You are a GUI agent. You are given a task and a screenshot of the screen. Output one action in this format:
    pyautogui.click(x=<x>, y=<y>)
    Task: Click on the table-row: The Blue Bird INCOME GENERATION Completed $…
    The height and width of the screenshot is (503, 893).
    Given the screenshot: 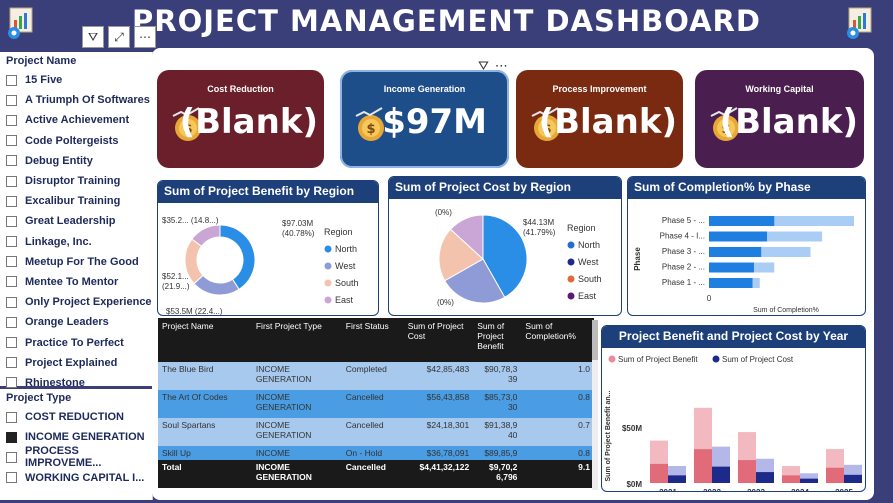 What is the action you would take?
    pyautogui.click(x=376, y=376)
    